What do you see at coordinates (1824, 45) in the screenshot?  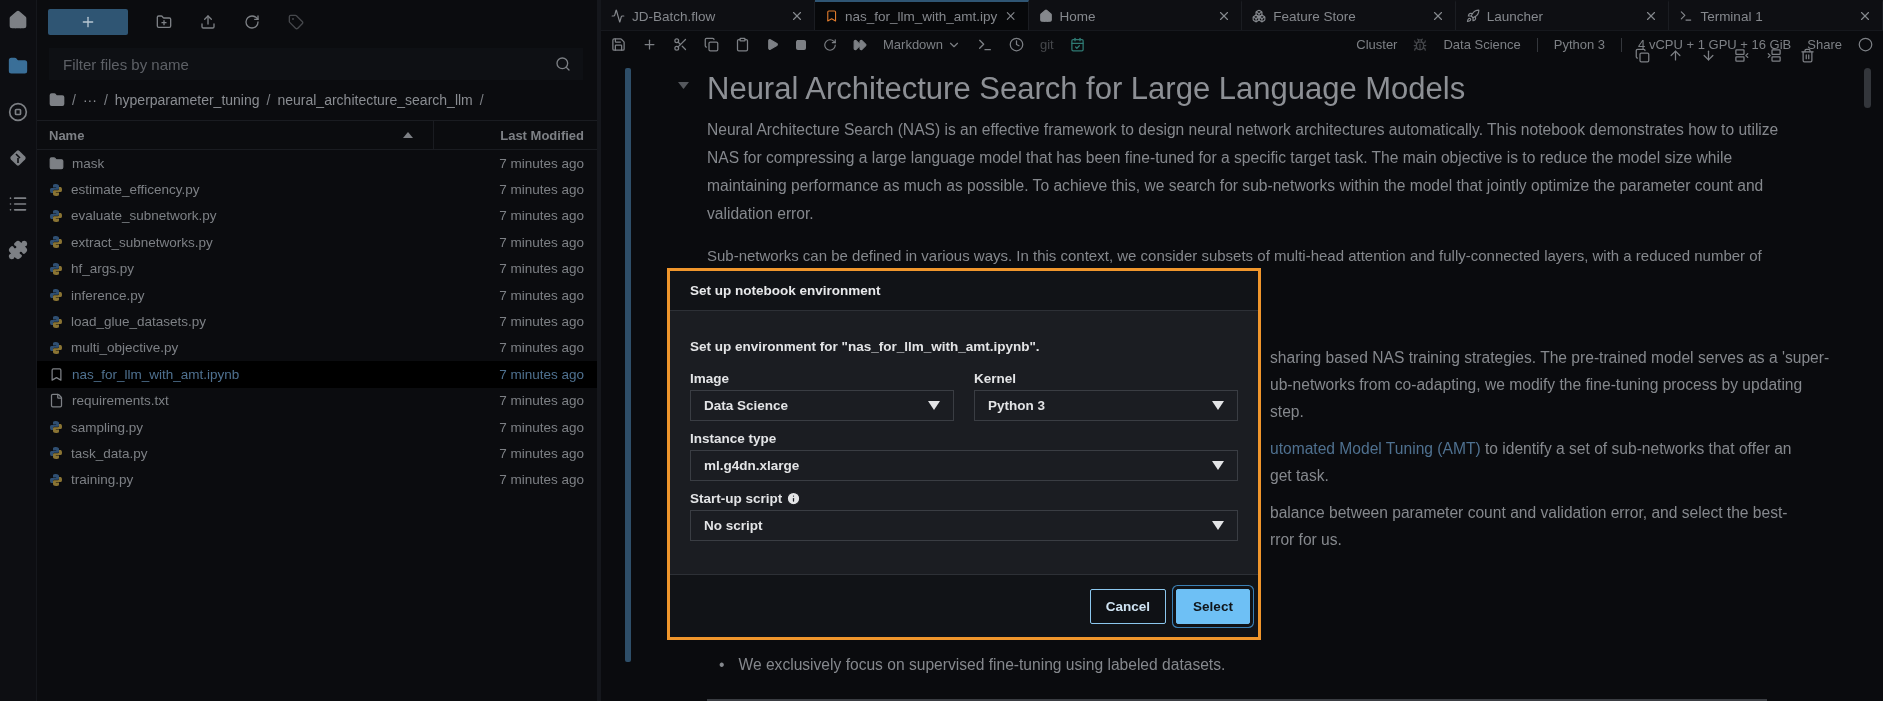 I see `share-label: Share` at bounding box center [1824, 45].